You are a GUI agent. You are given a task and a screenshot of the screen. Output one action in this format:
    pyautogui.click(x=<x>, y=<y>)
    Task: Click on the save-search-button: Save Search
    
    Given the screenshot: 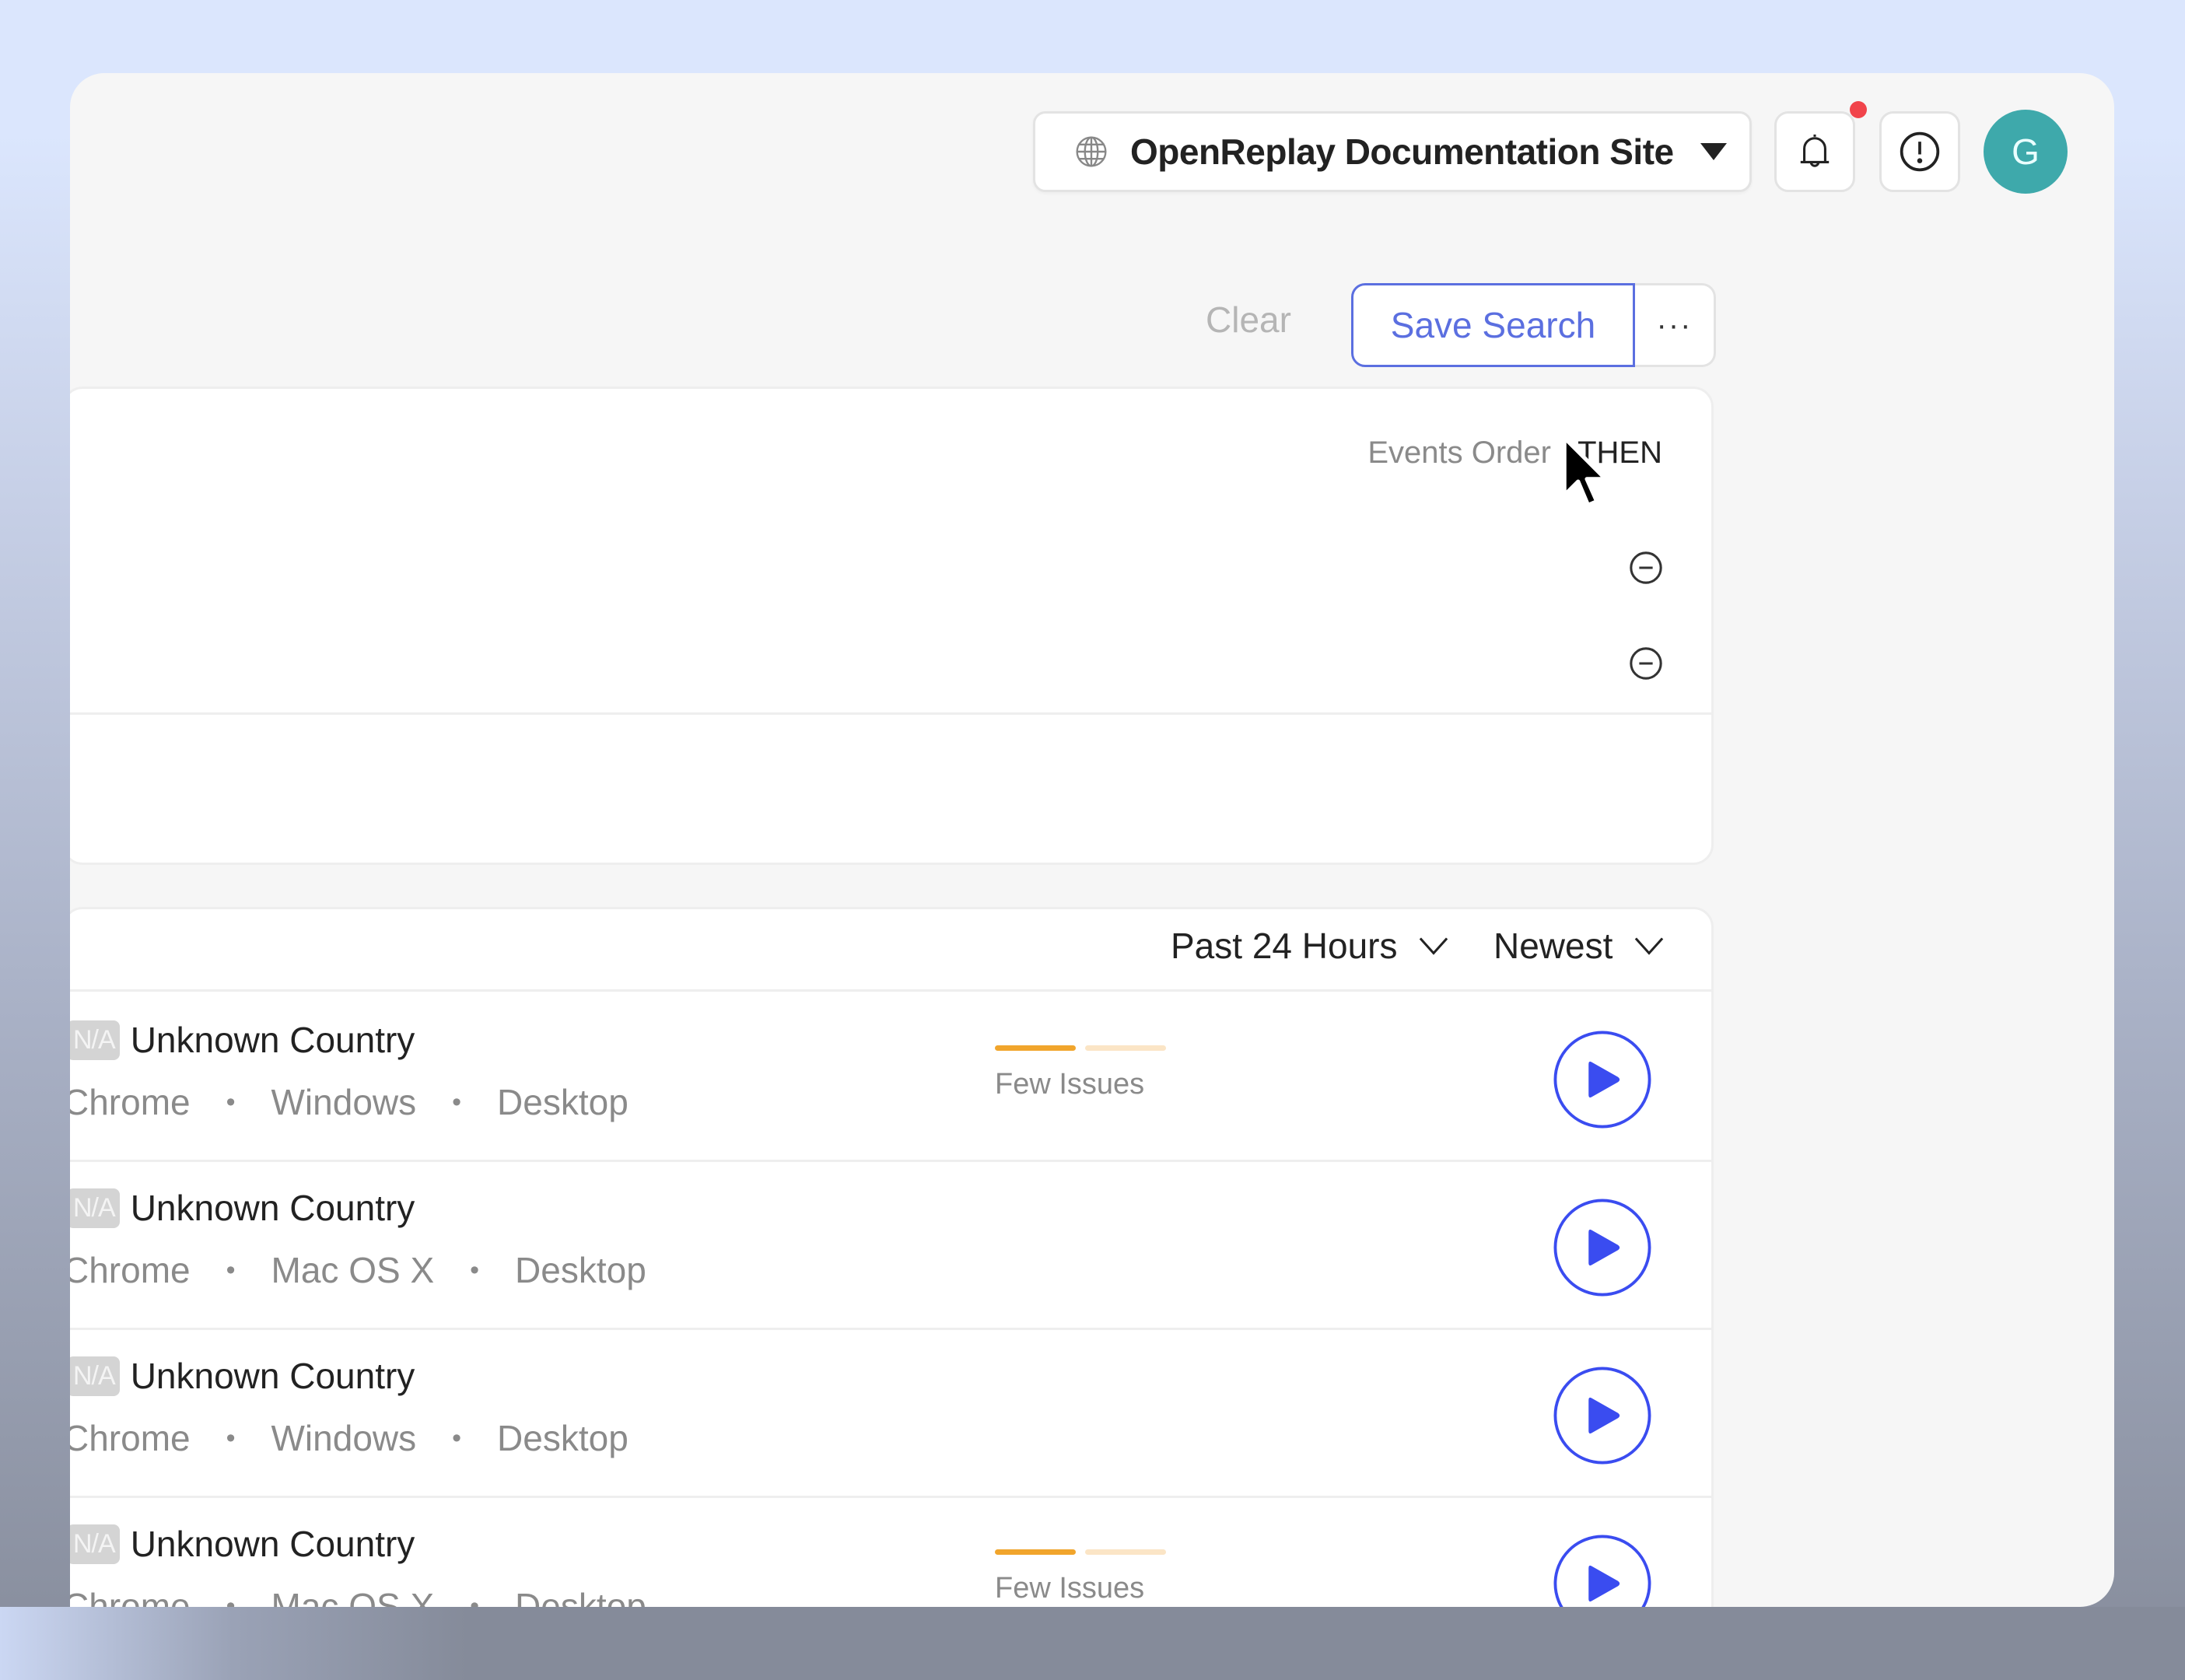 What is the action you would take?
    pyautogui.click(x=1493, y=325)
    